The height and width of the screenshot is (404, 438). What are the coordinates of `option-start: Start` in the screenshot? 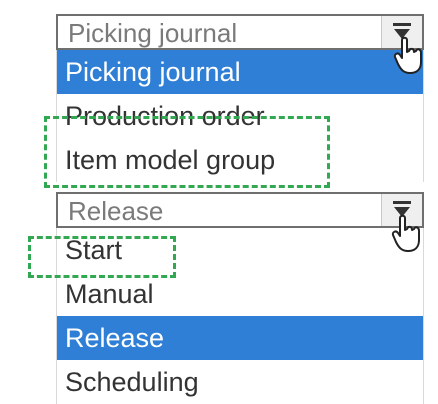 It's located at (240, 250).